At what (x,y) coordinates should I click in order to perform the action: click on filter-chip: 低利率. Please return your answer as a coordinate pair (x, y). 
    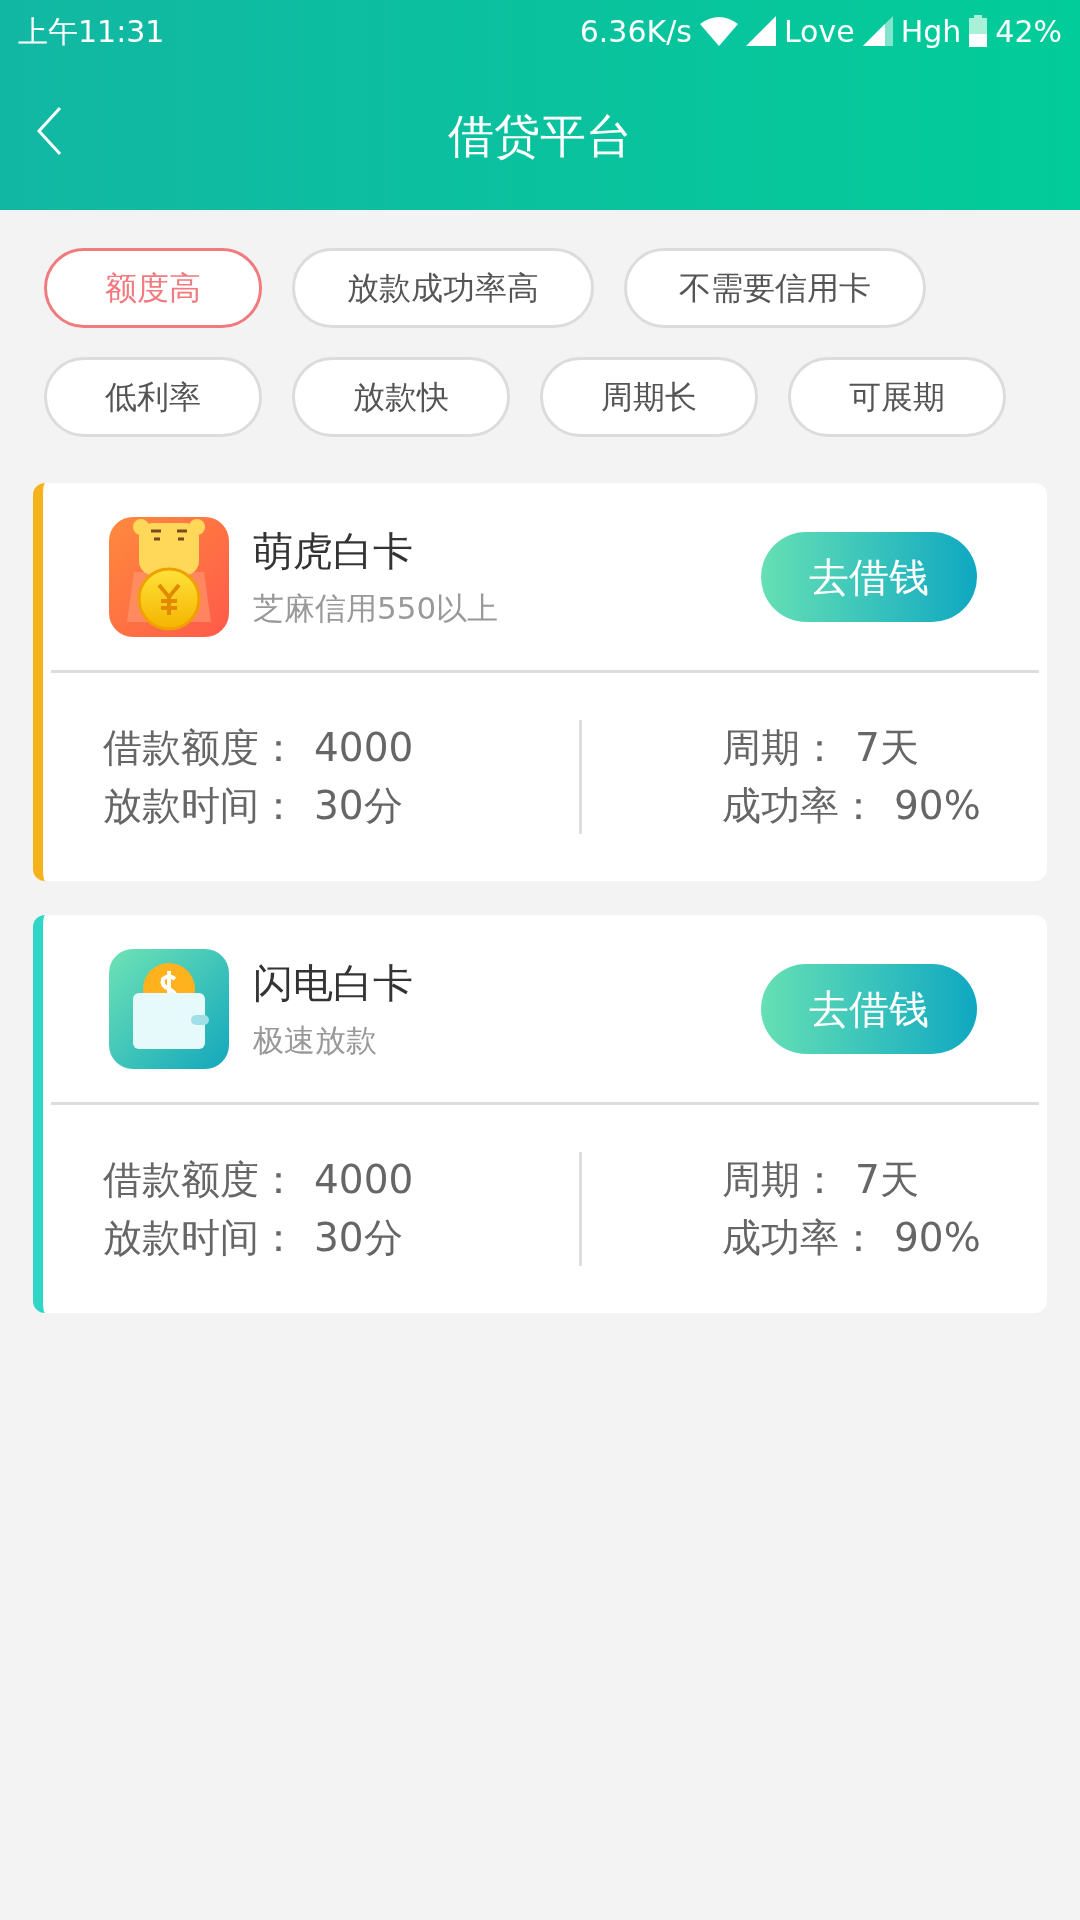
    Looking at the image, I should click on (153, 397).